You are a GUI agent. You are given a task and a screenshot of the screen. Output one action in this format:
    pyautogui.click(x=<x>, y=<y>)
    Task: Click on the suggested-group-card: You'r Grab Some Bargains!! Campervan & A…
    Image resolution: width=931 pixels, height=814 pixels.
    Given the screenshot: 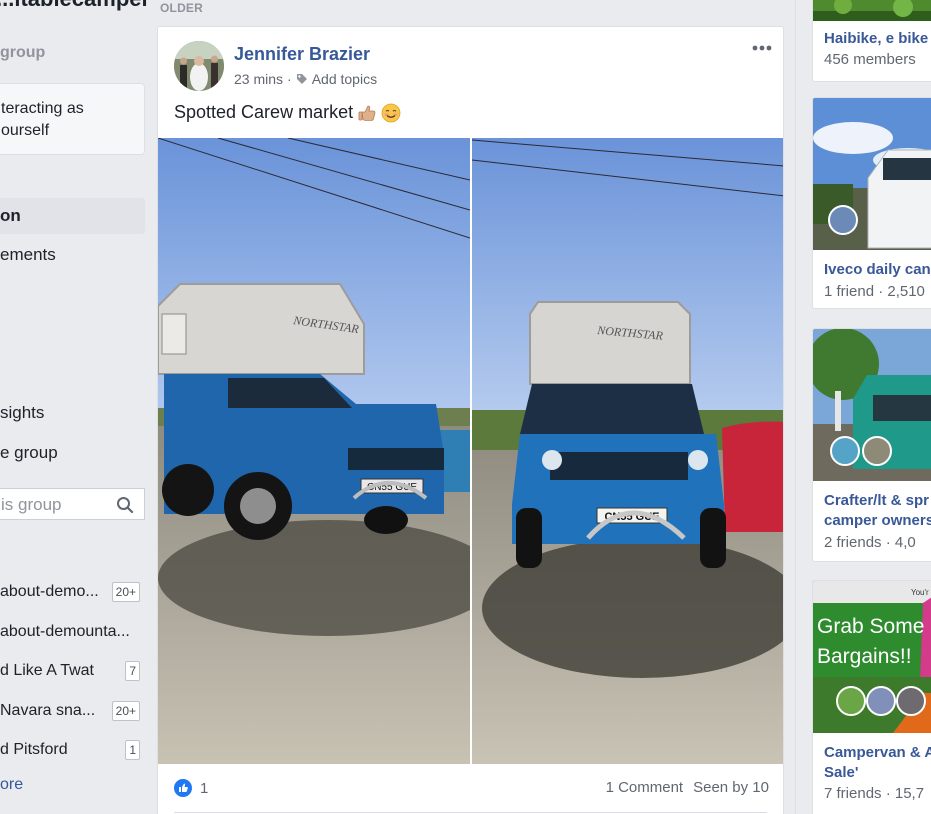 What is the action you would take?
    pyautogui.click(x=871, y=697)
    